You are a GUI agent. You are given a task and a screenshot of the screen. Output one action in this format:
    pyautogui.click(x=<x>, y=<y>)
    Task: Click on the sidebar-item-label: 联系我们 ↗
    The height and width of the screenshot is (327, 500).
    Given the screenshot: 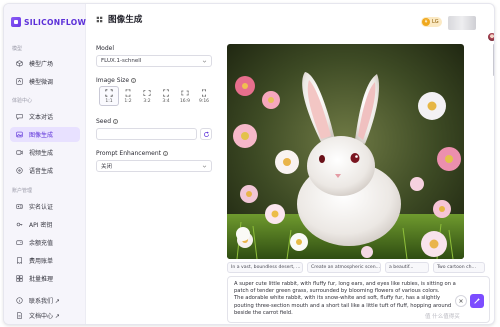 What is the action you would take?
    pyautogui.click(x=44, y=301)
    